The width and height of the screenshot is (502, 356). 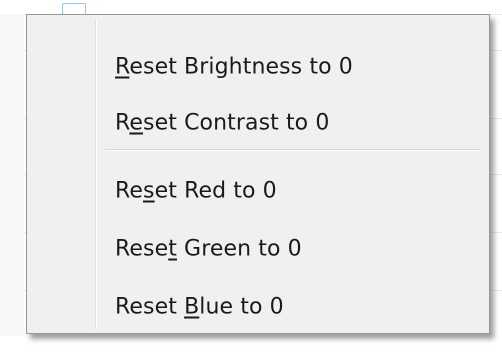 I want to click on menu-item-reset-brightness: Reset Brightness to 0, so click(x=258, y=67).